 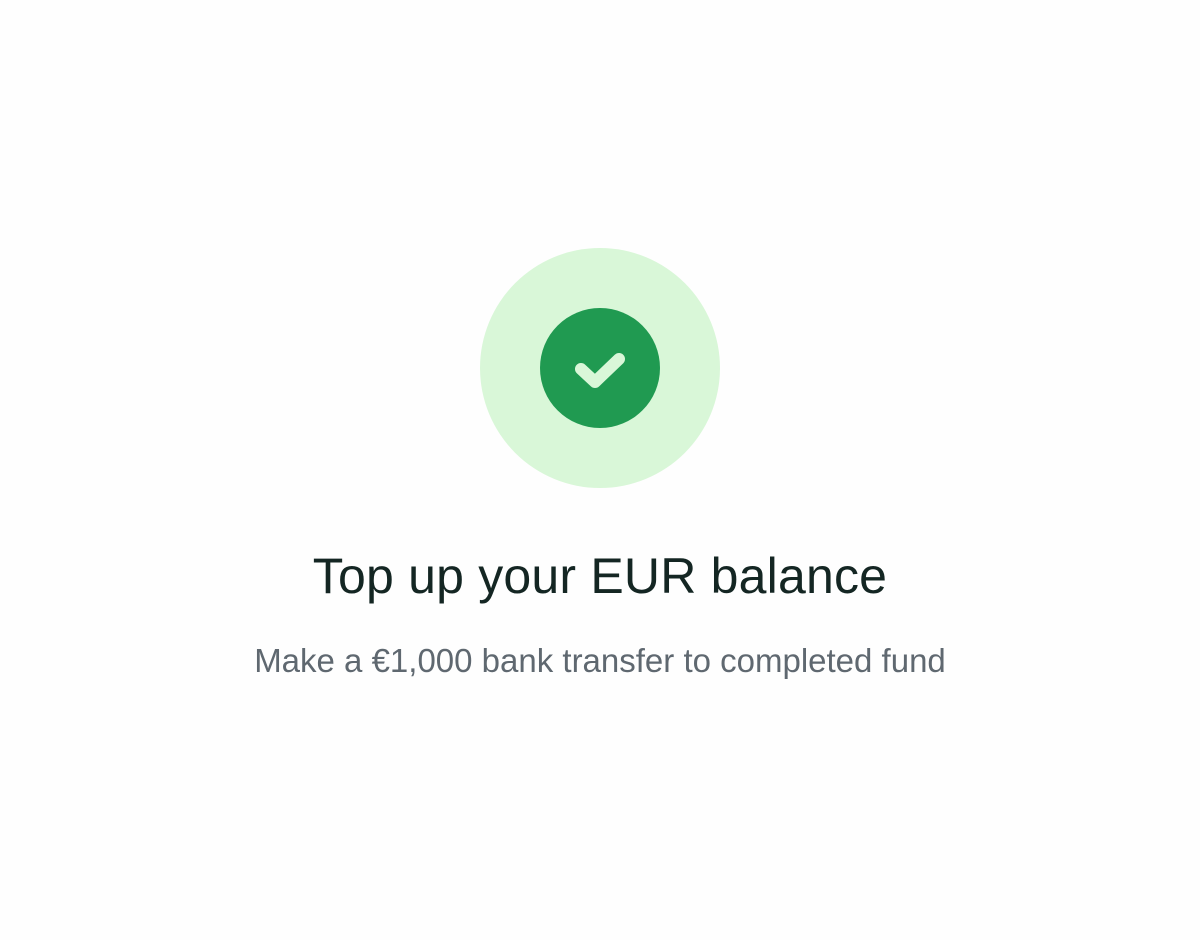 I want to click on success-halo, so click(x=600, y=368).